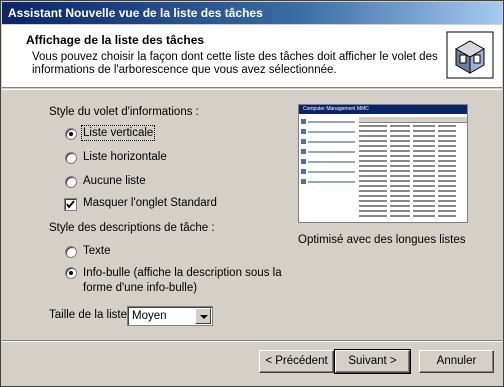  I want to click on preview-list-header, so click(413, 120).